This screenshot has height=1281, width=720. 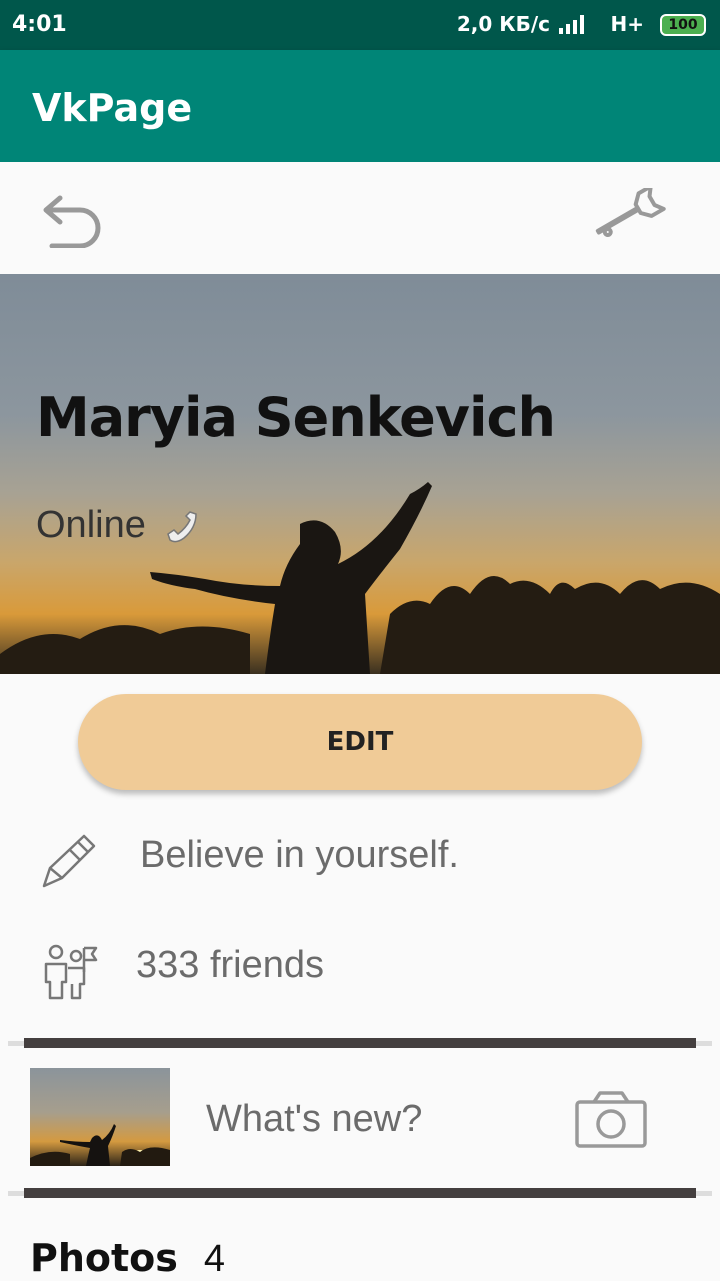 I want to click on status-time: 4:01, so click(x=39, y=24).